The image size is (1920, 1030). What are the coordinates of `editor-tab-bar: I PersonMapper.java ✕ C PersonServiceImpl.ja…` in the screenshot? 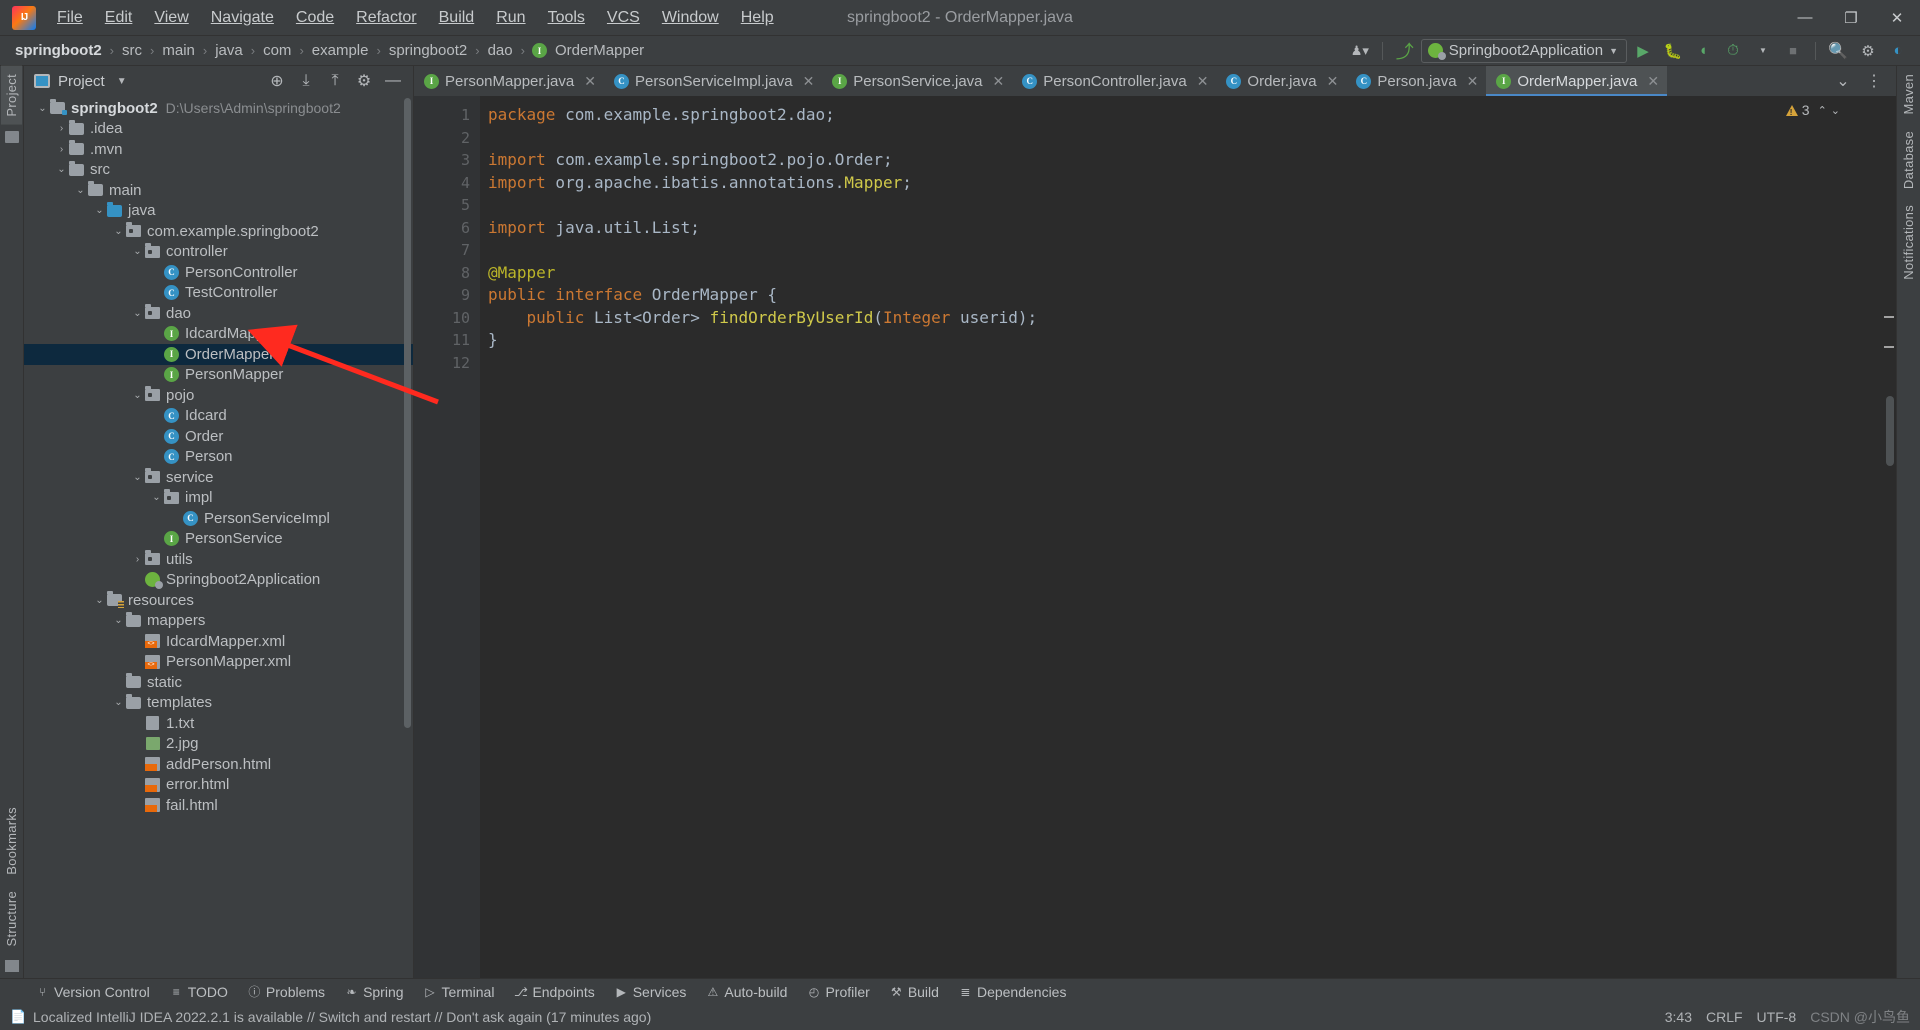 It's located at (1155, 81).